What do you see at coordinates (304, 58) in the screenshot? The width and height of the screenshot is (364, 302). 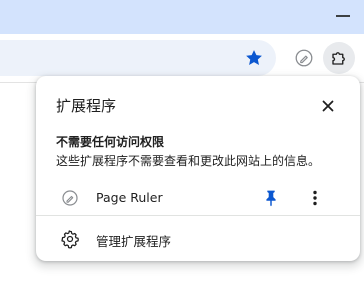 I see `page-ruler-toolbar-icon` at bounding box center [304, 58].